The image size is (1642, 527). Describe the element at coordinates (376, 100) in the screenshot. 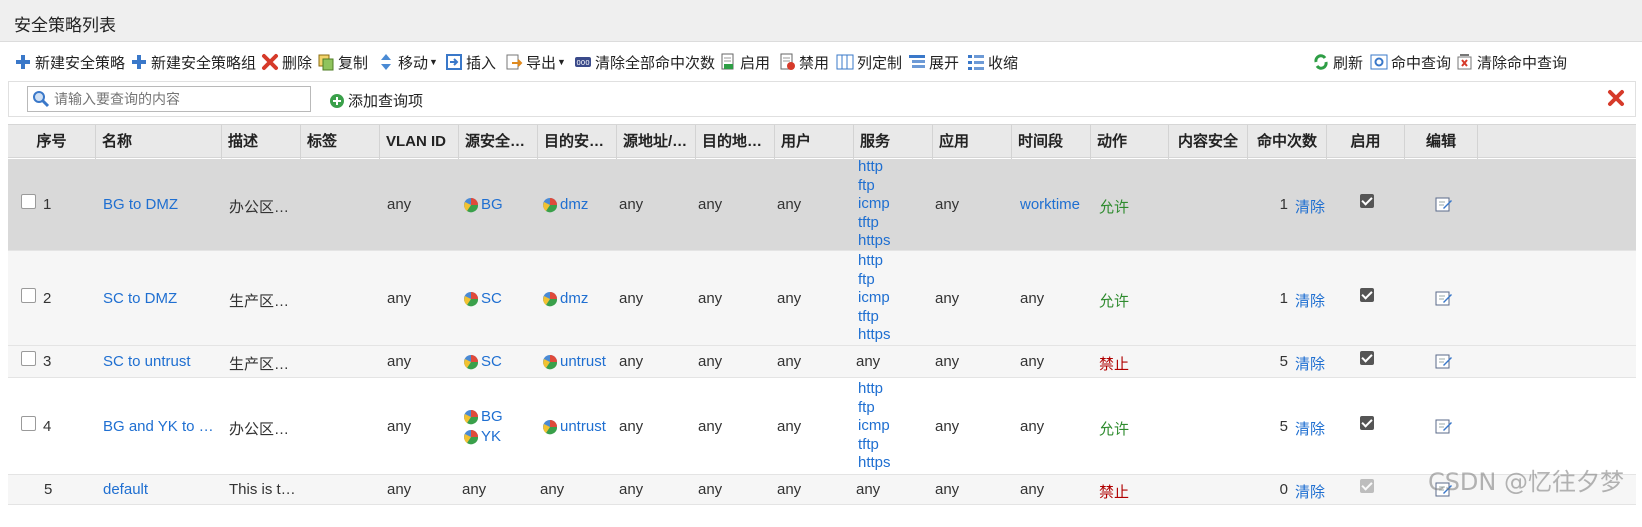

I see `add-query-button: 添加查询项` at that location.